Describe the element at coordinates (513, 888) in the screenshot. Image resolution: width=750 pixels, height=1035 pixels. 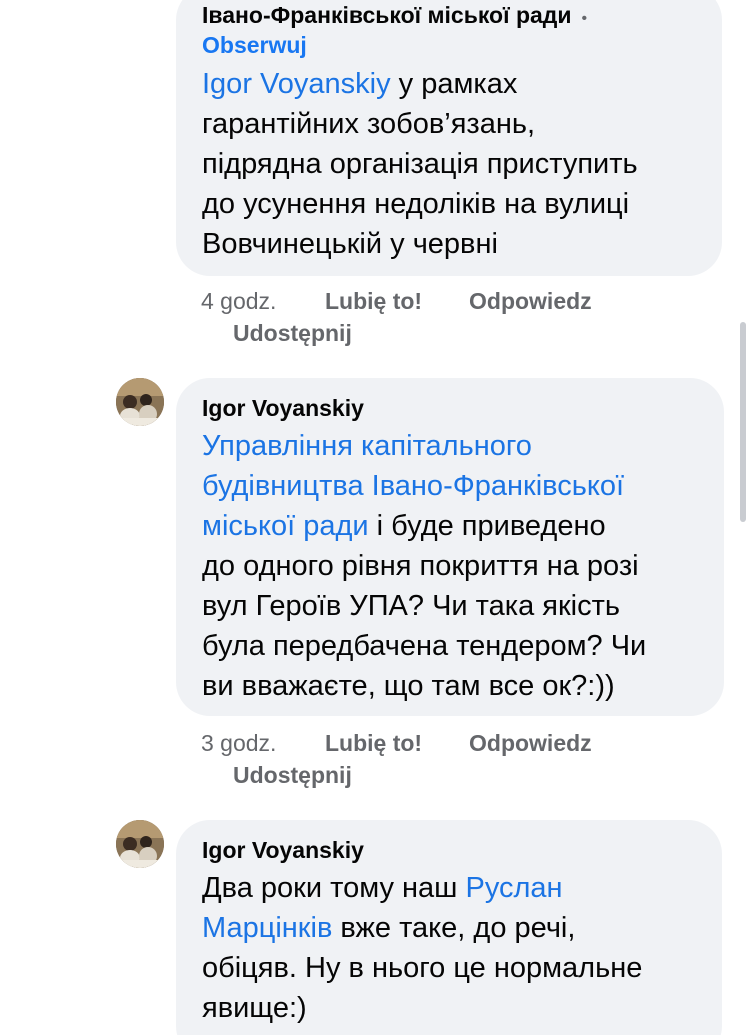
I see `mention-link: Руслан` at that location.